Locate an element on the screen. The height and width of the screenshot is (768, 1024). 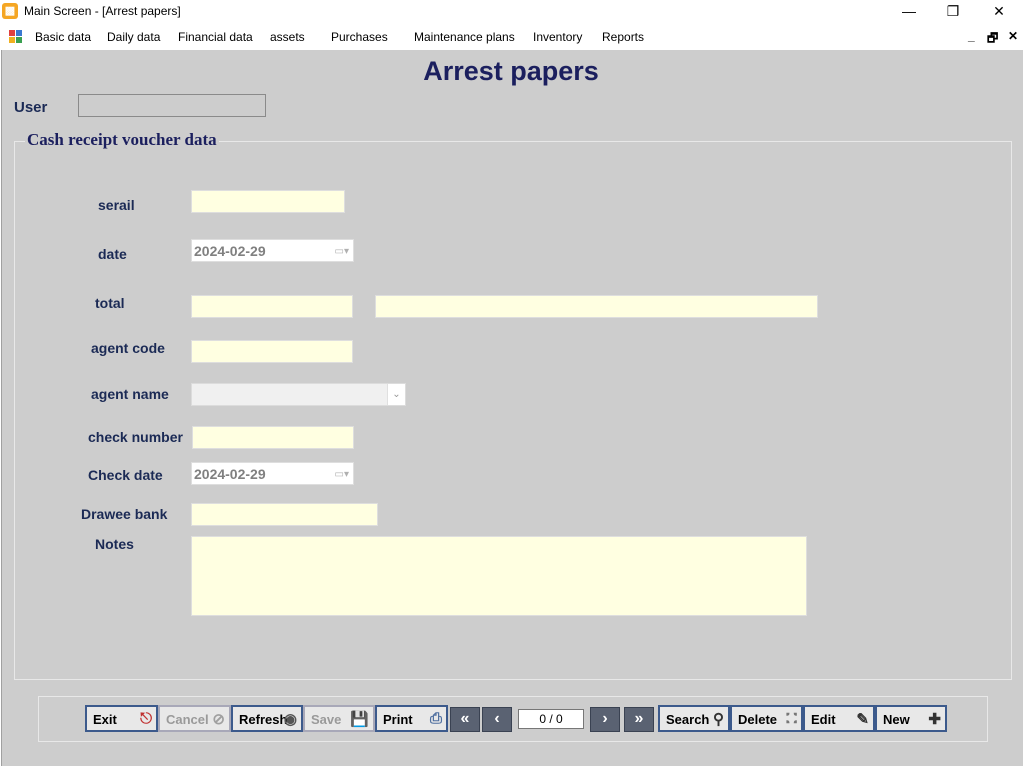
search-label: Search is located at coordinates (688, 719).